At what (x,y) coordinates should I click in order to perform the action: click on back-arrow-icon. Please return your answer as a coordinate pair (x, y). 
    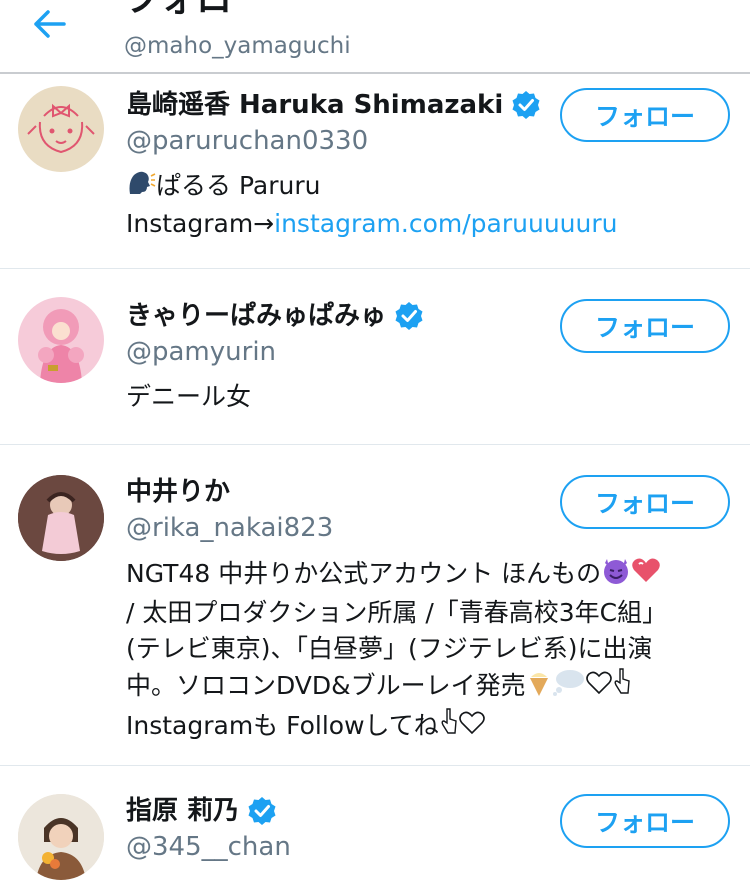
    Looking at the image, I should click on (50, 24).